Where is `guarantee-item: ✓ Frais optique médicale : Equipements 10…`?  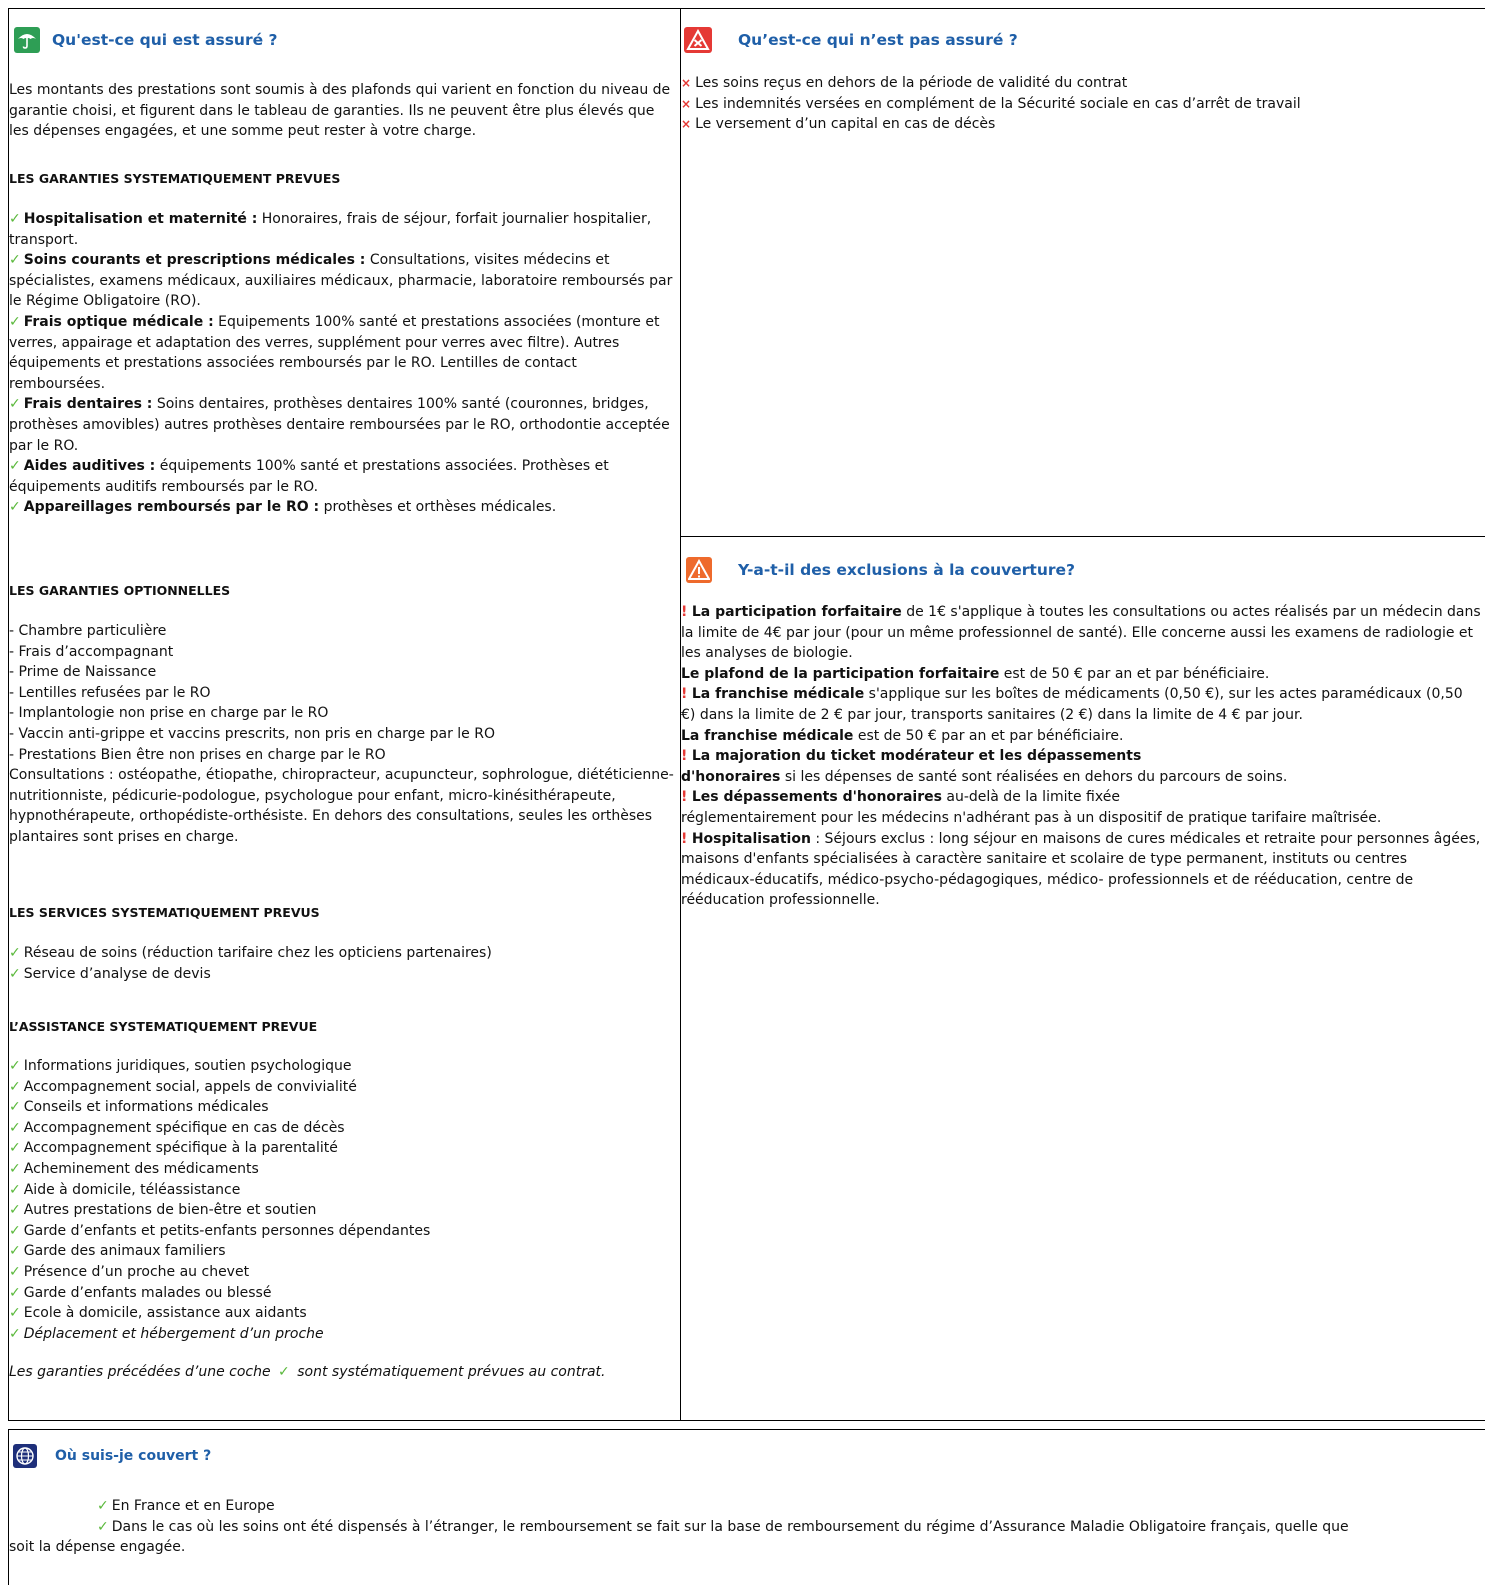 guarantee-item: ✓ Frais optique médicale : Equipements 10… is located at coordinates (341, 353).